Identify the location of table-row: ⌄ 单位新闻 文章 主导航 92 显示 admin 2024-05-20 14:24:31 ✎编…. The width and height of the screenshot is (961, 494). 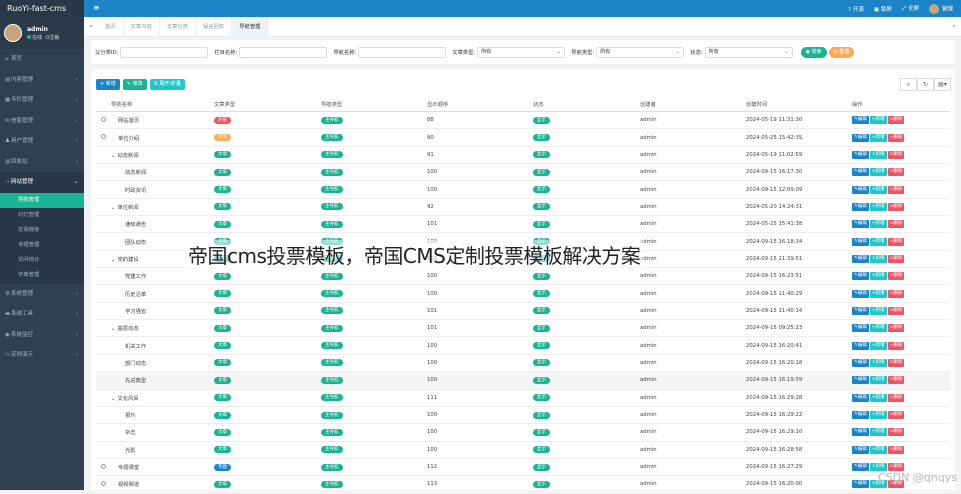
(523, 208).